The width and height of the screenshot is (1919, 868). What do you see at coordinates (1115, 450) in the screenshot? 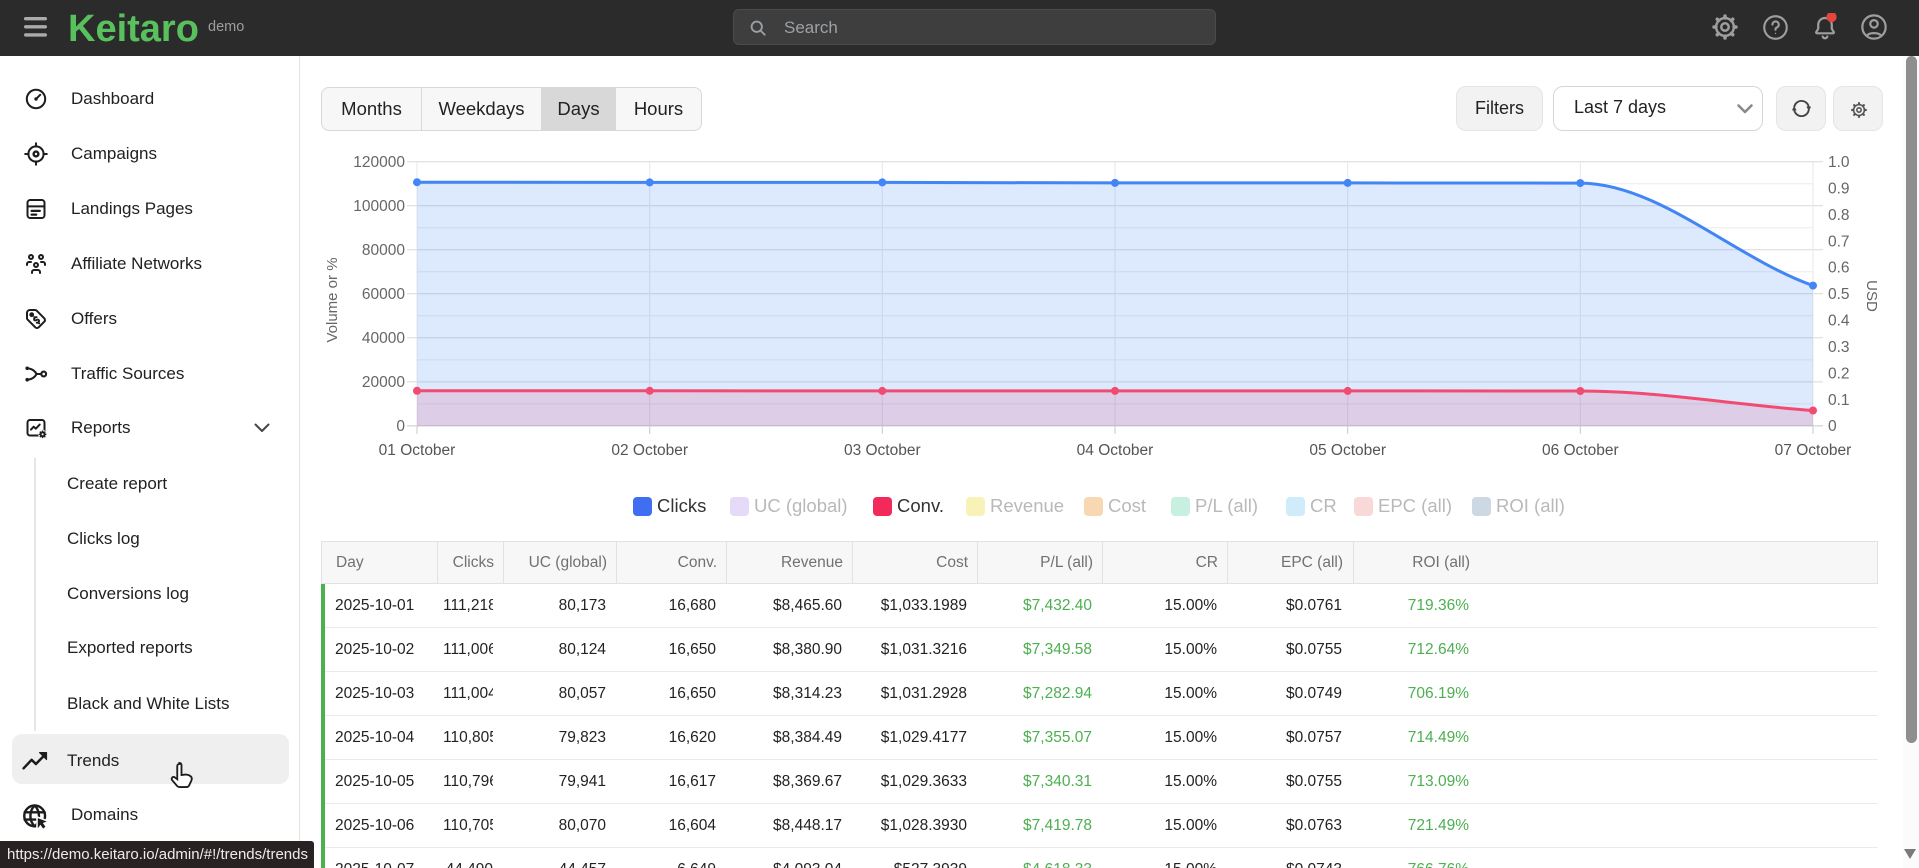
I see `svg-text: 04 October` at bounding box center [1115, 450].